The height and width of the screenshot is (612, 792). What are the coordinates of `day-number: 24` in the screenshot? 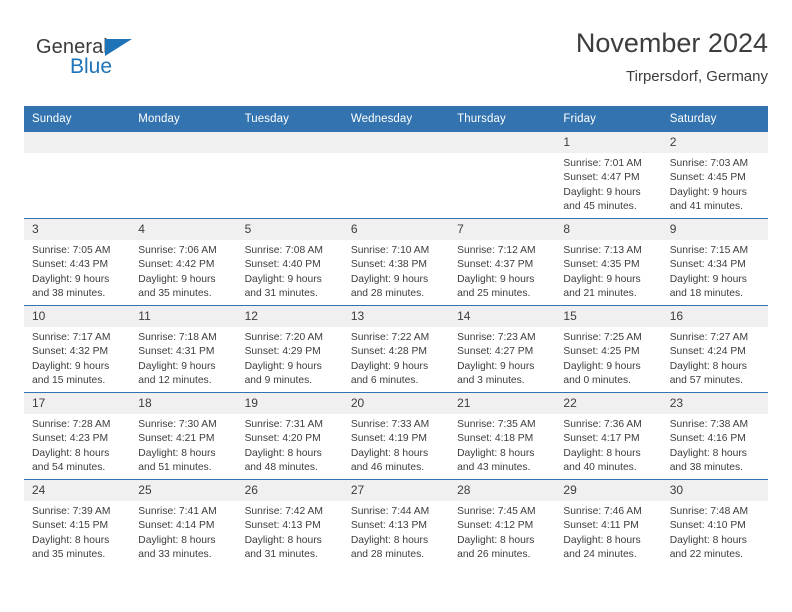 It's located at (77, 490).